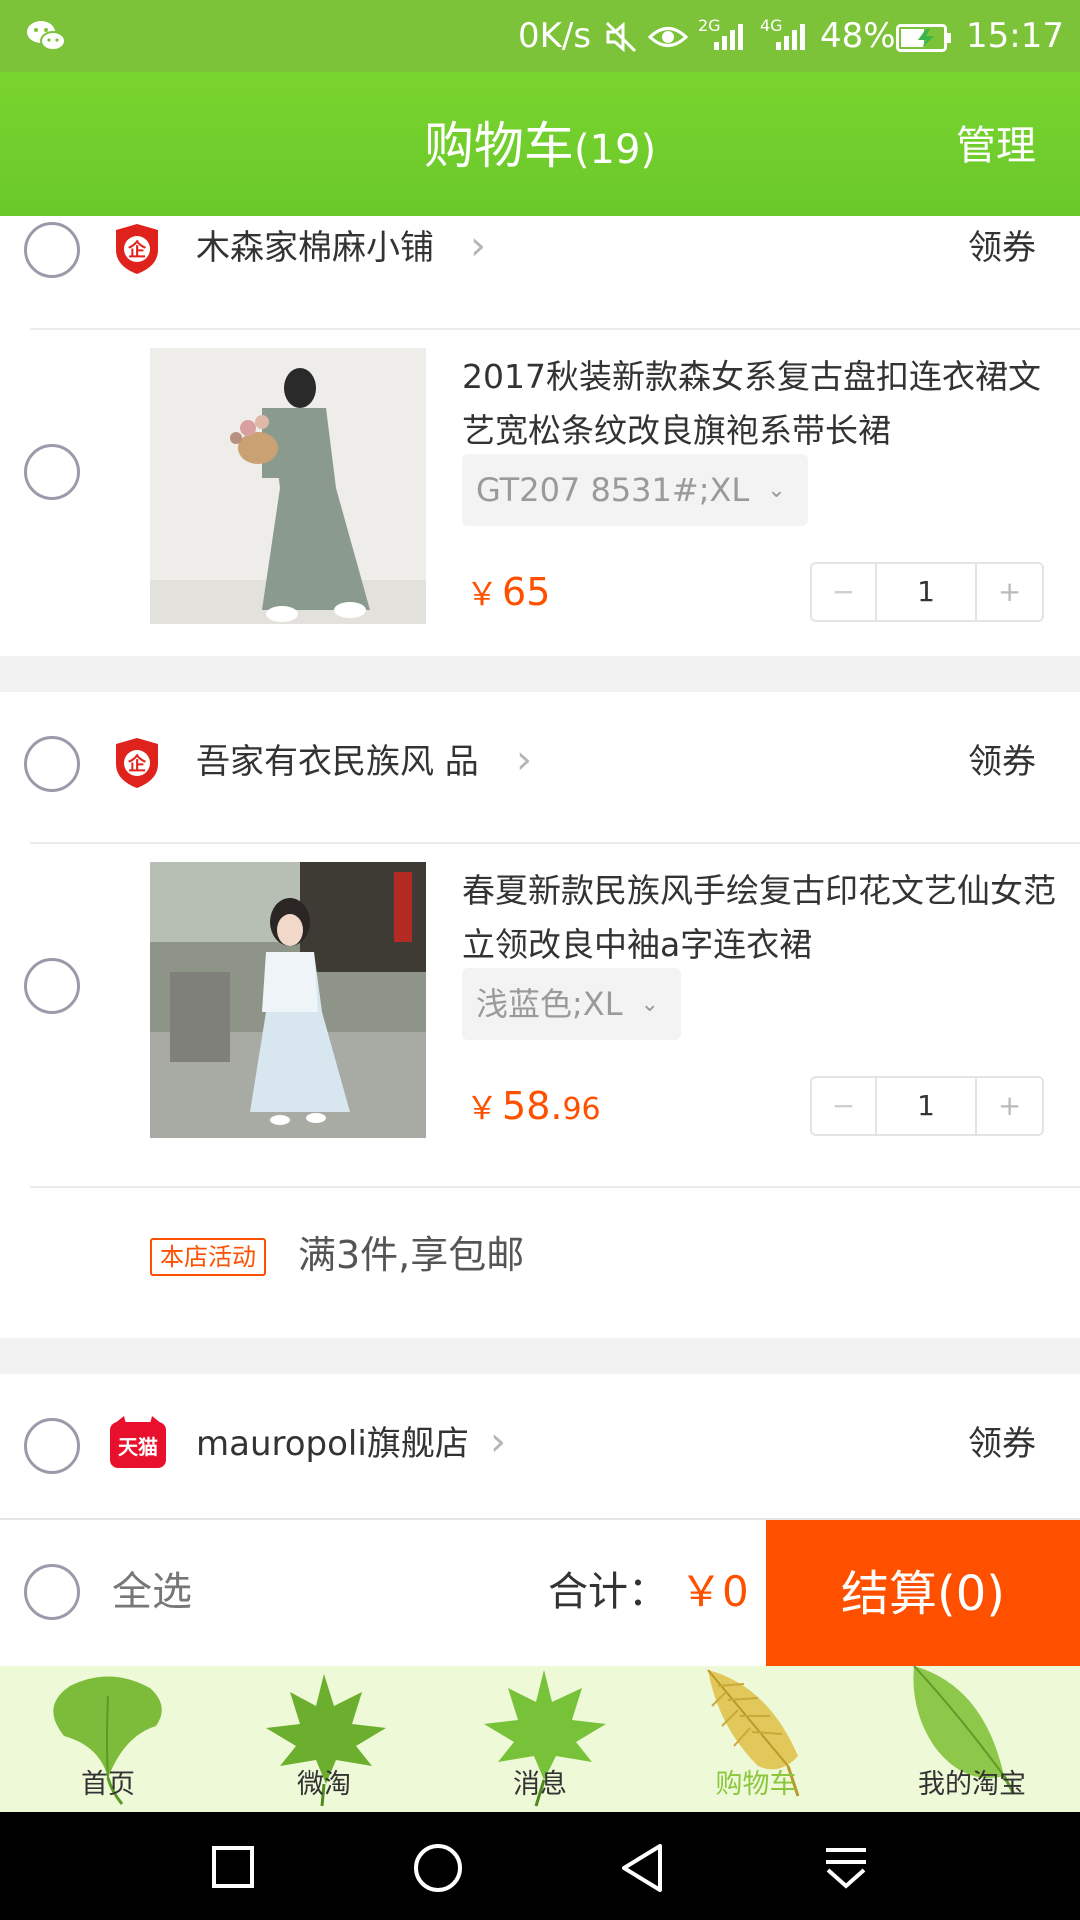 The width and height of the screenshot is (1080, 1920). I want to click on tab-label: 微淘, so click(324, 1784).